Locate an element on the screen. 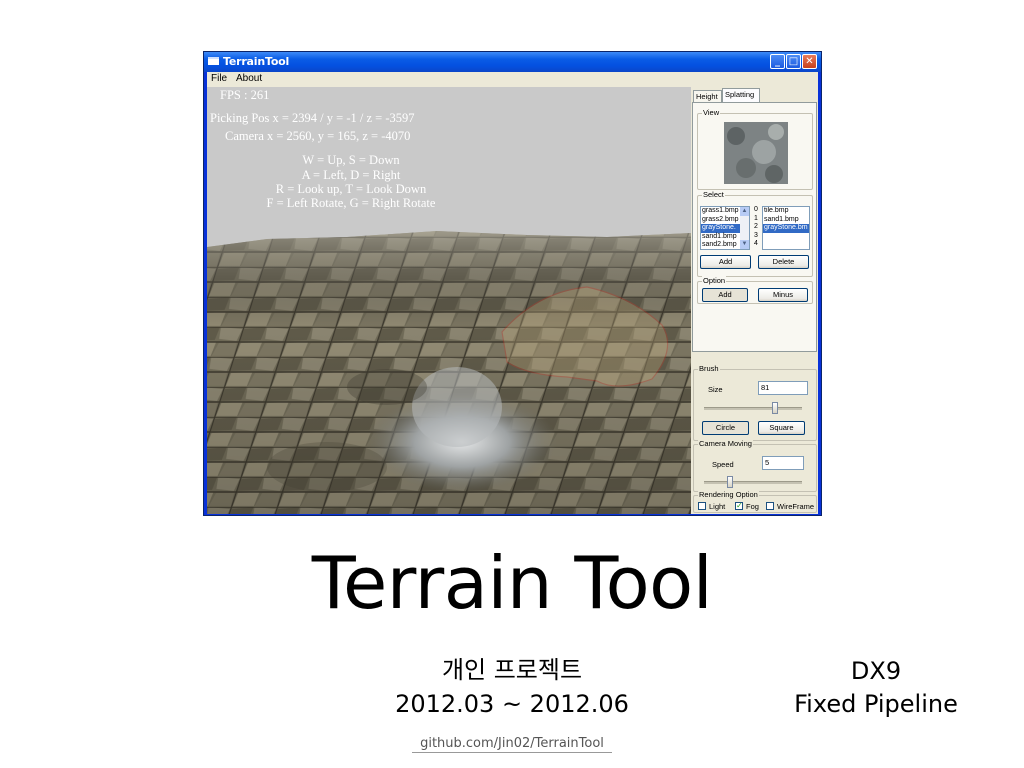  title-bar: TerrainTool _ □ ✕ is located at coordinates (512, 62).